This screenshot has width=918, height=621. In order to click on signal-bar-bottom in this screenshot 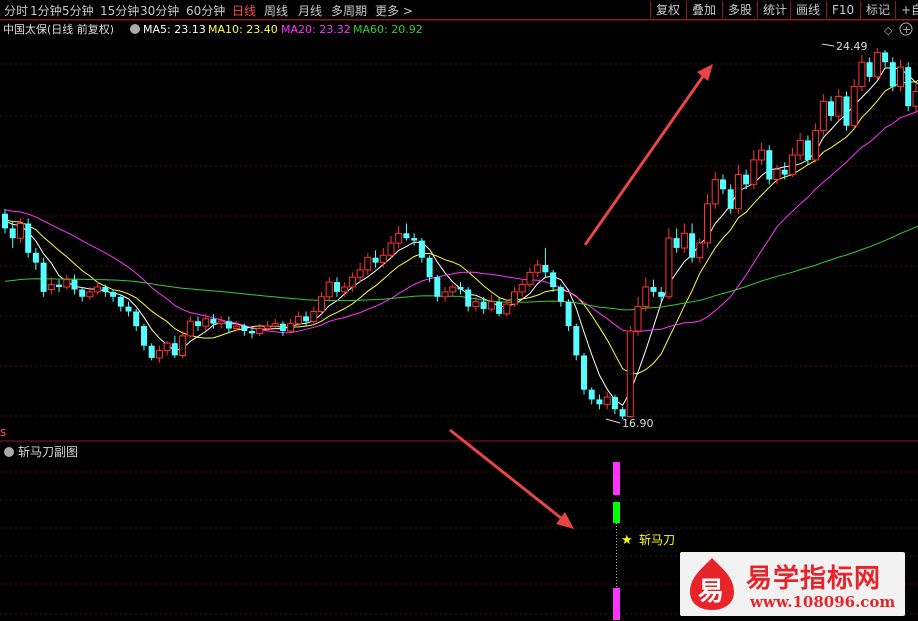, I will do `click(616, 604)`.